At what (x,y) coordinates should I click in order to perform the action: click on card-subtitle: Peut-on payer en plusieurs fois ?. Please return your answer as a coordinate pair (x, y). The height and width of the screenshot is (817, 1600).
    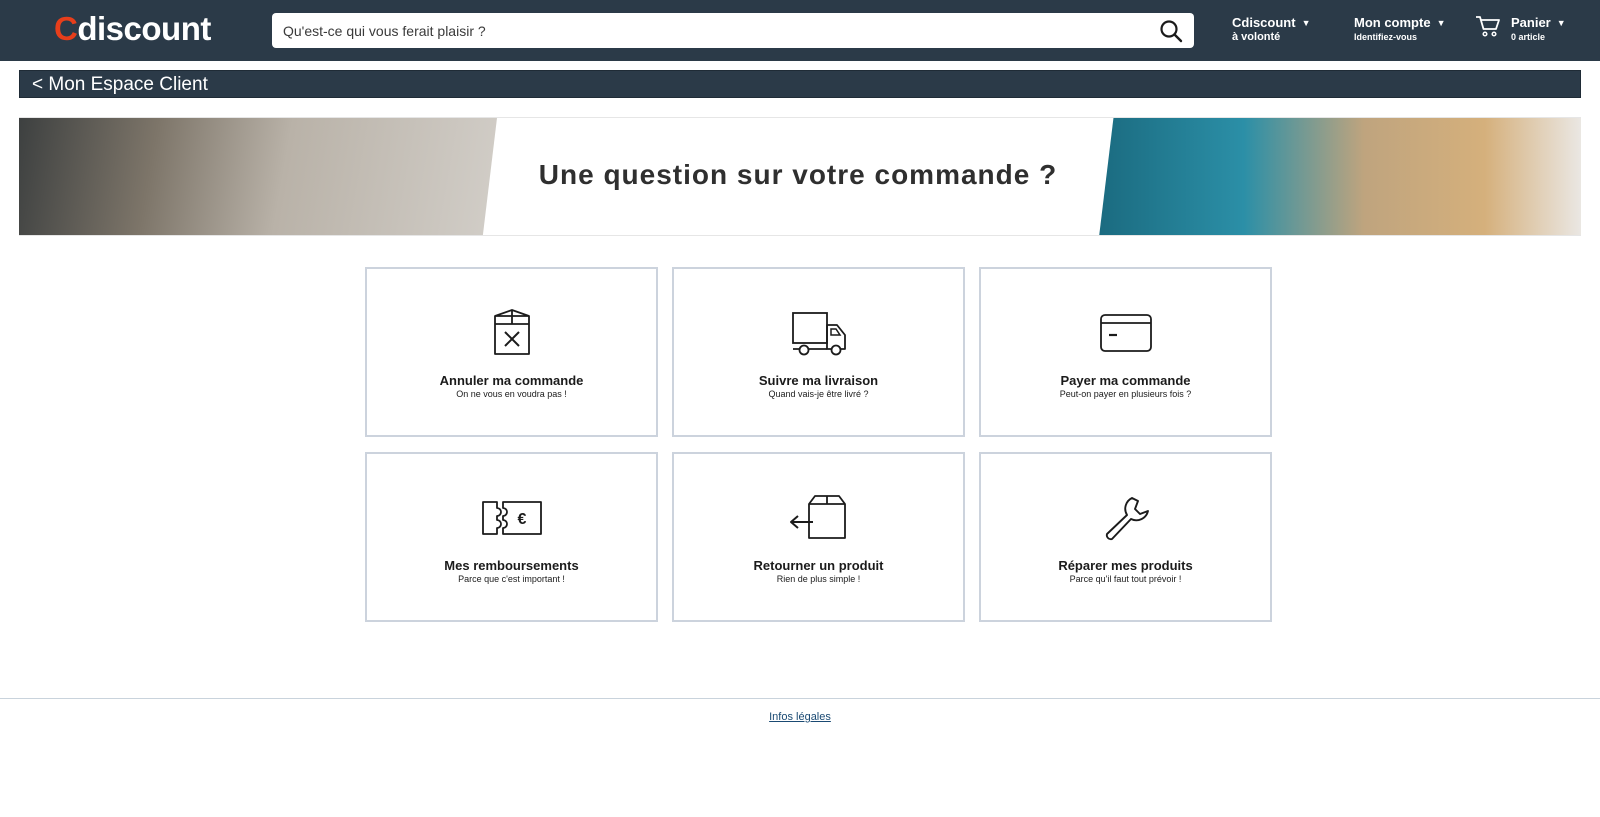
    Looking at the image, I should click on (1125, 394).